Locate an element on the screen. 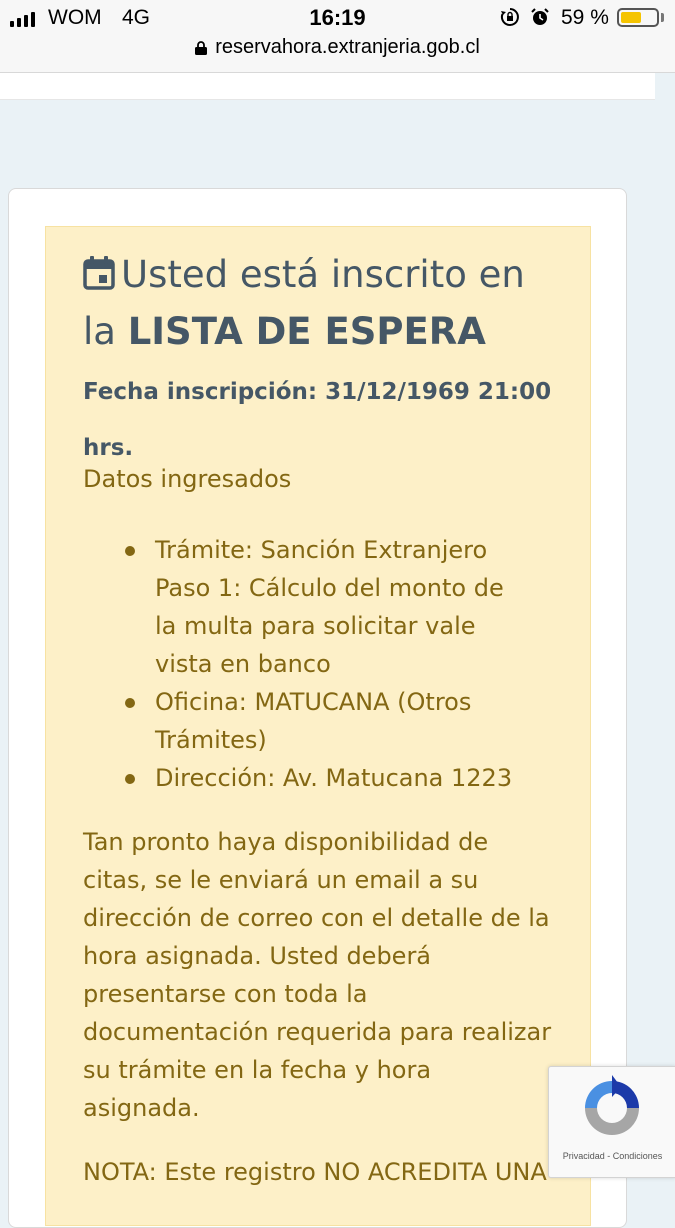 The image size is (675, 1228). battery-tip is located at coordinates (662, 17).